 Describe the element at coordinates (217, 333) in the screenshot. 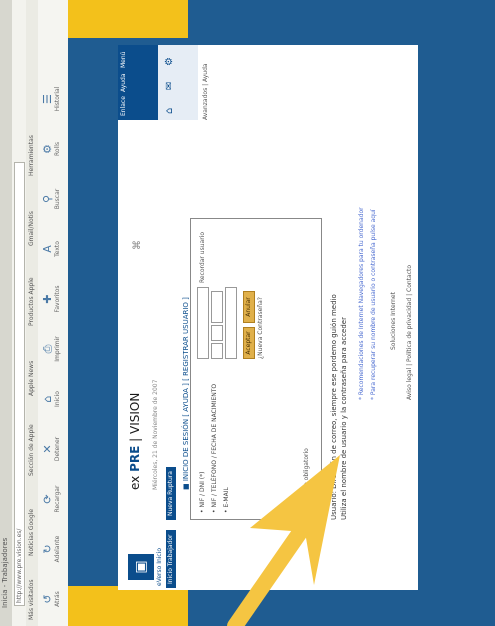

I see `date-month-input` at that location.